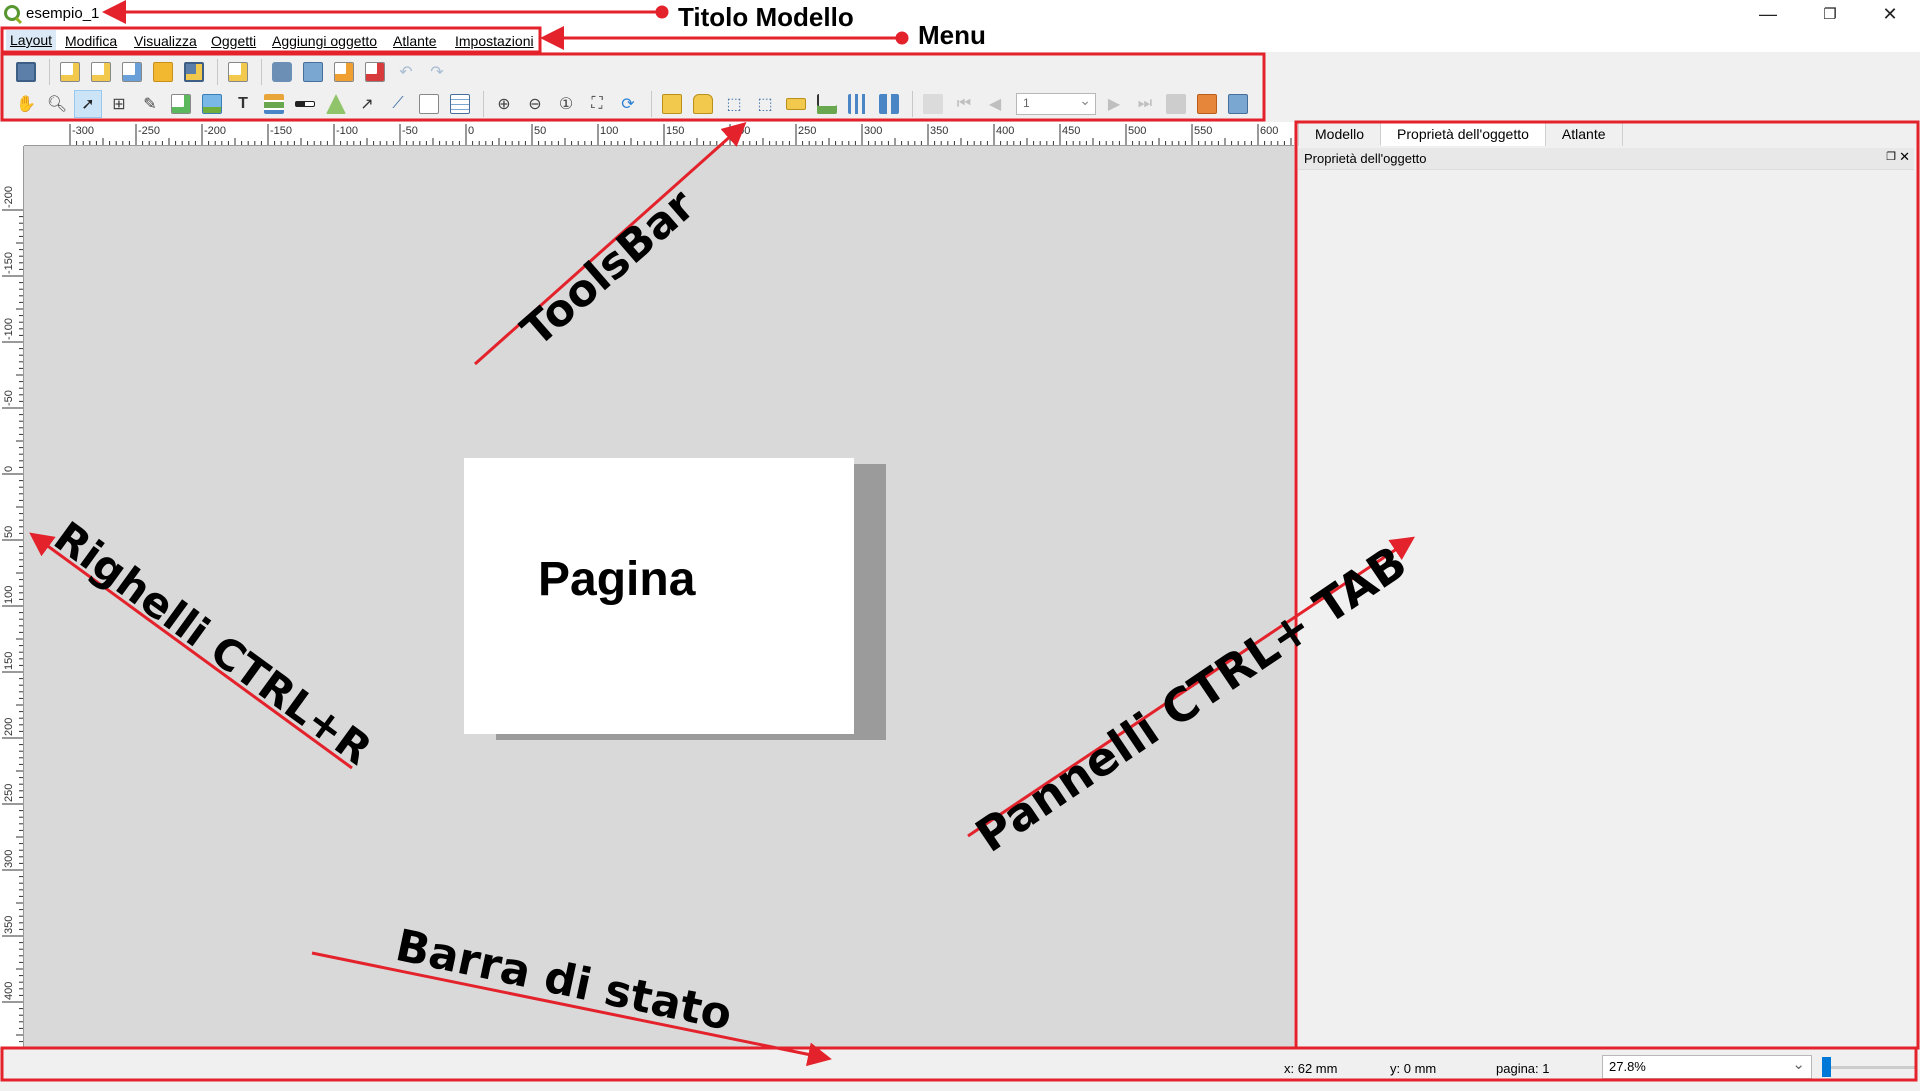  Describe the element at coordinates (150, 104) in the screenshot. I see `edit-nodes-icon: ✎` at that location.